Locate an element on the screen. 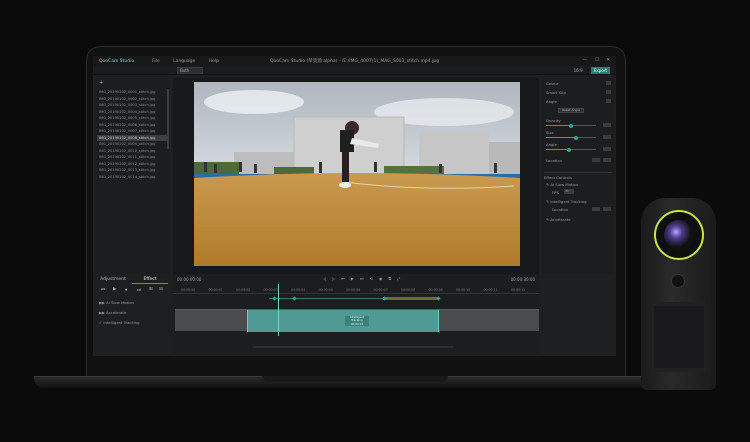 The height and width of the screenshot is (442, 750). copy-icon: ⧉ is located at coordinates (389, 278).